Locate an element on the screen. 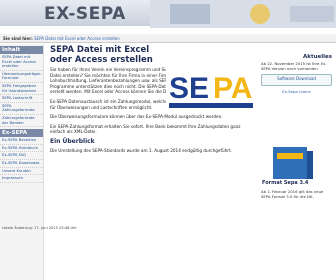  format-label: Format Sepa 3.4 is located at coordinates (285, 183).